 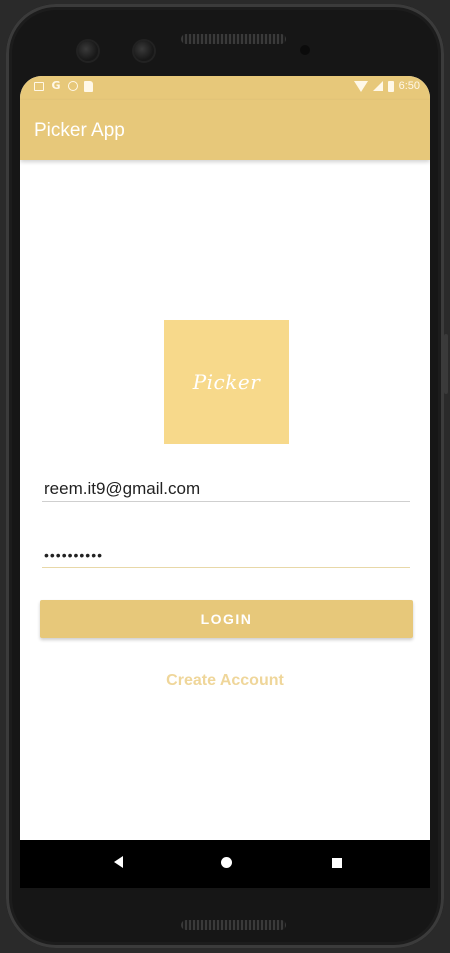 What do you see at coordinates (226, 555) in the screenshot?
I see `password-field` at bounding box center [226, 555].